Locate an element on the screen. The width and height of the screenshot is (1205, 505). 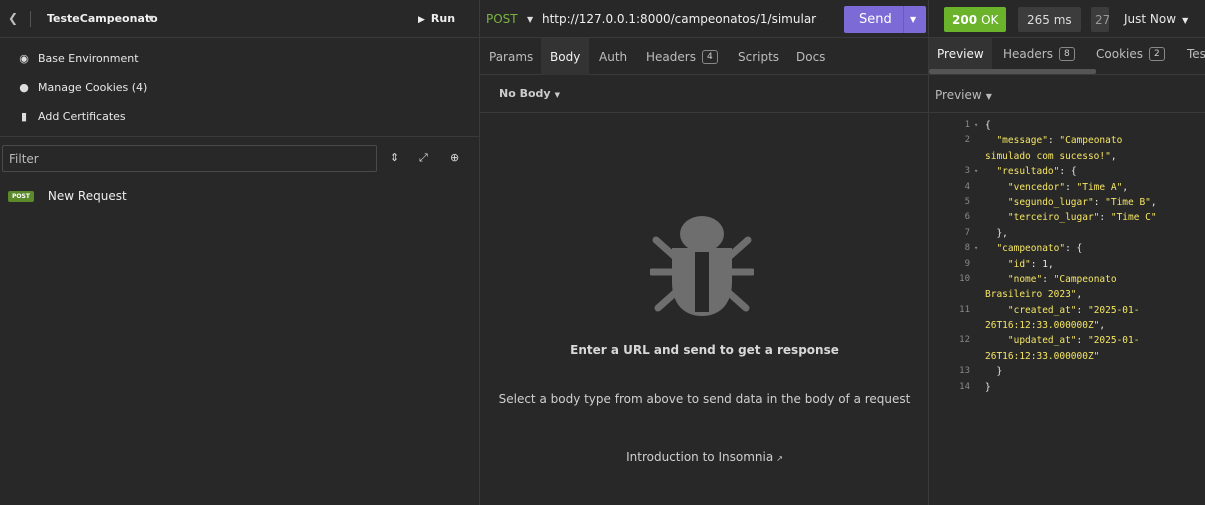
body-type-select: No Body ▼ is located at coordinates (529, 93).